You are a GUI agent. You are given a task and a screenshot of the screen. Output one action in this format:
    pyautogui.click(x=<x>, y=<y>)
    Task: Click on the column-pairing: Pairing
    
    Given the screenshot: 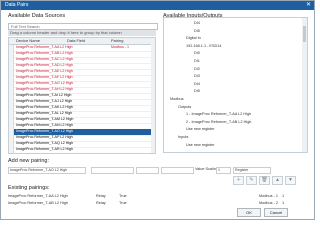 What is the action you would take?
    pyautogui.click(x=117, y=41)
    